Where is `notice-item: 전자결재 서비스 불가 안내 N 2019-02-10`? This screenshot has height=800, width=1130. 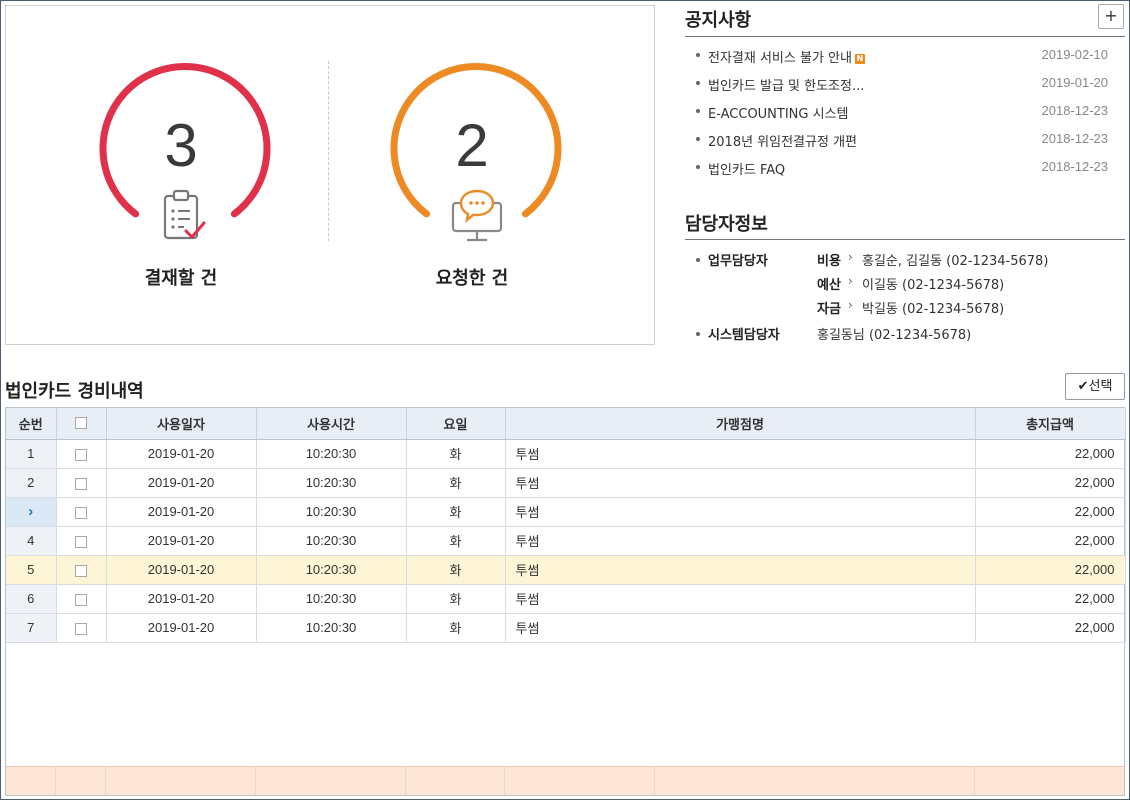
notice-item: 전자결재 서비스 불가 안내 N 2019-02-10 is located at coordinates (905, 56).